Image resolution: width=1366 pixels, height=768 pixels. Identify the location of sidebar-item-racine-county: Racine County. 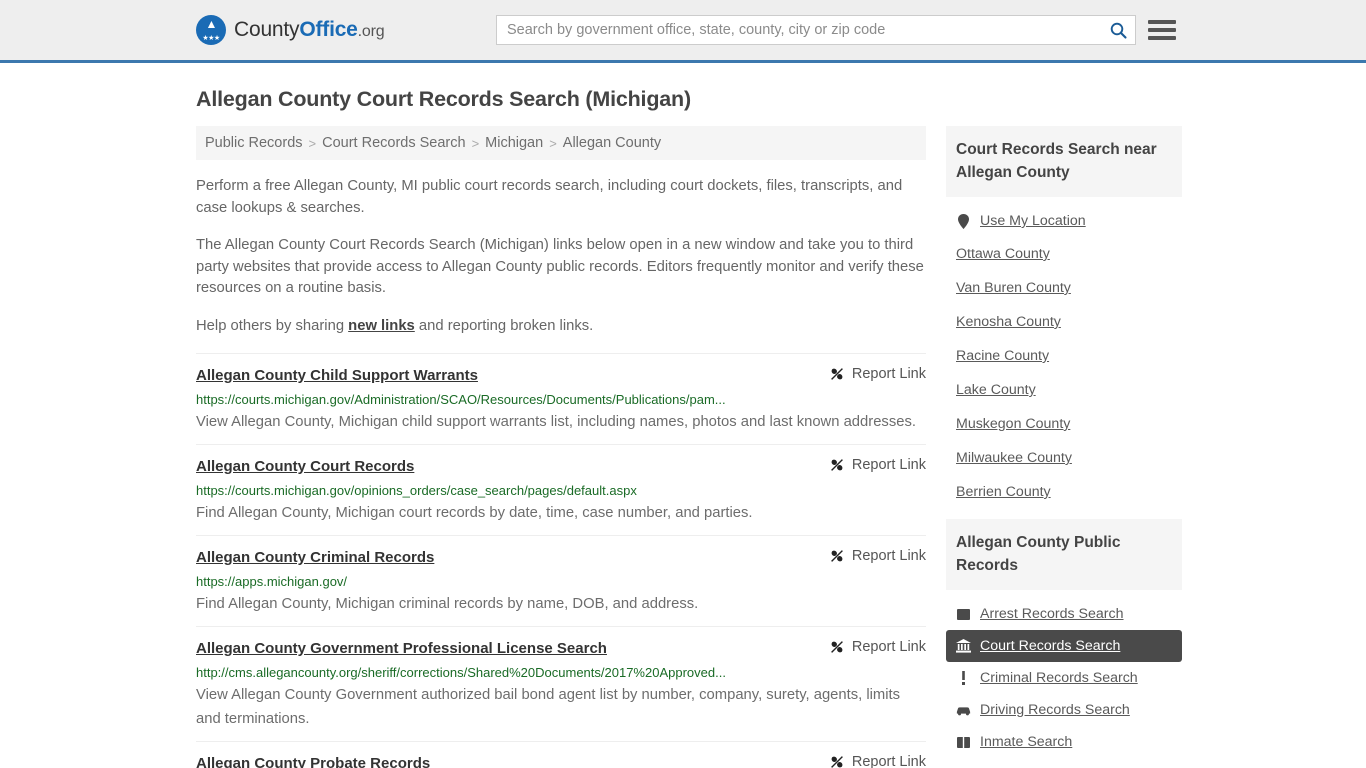
(1064, 356).